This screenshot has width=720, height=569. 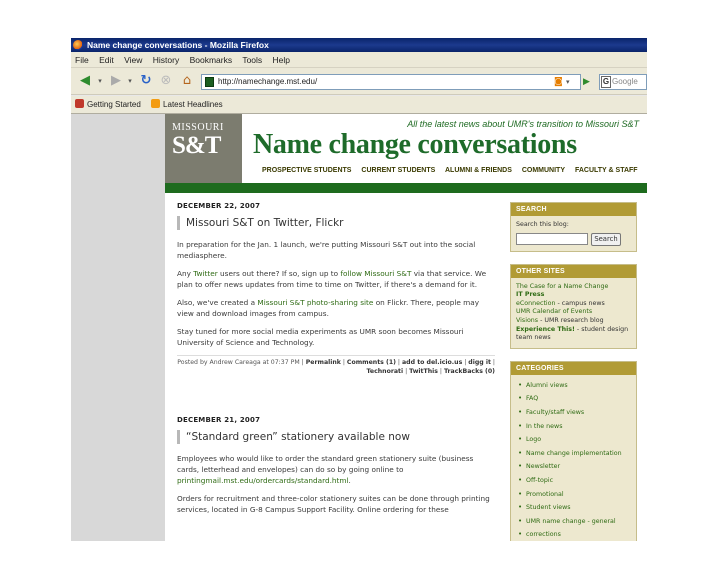 What do you see at coordinates (570, 82) in the screenshot?
I see `url-dropdown-icon: ▾` at bounding box center [570, 82].